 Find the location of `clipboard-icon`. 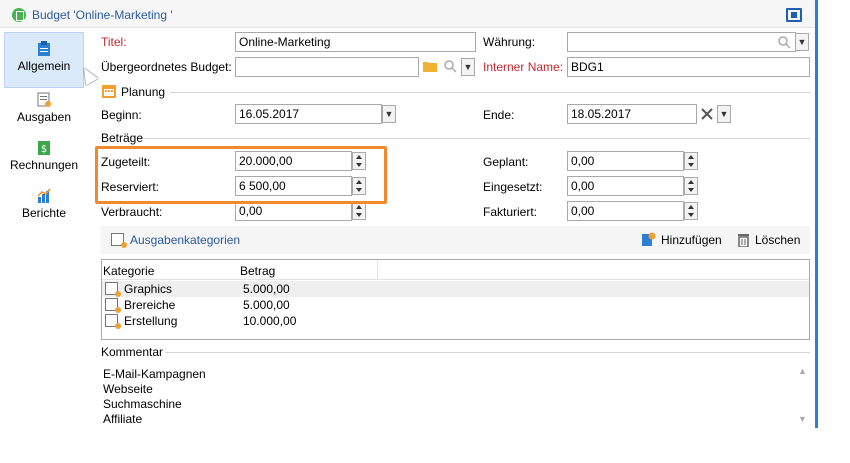

clipboard-icon is located at coordinates (44, 48).